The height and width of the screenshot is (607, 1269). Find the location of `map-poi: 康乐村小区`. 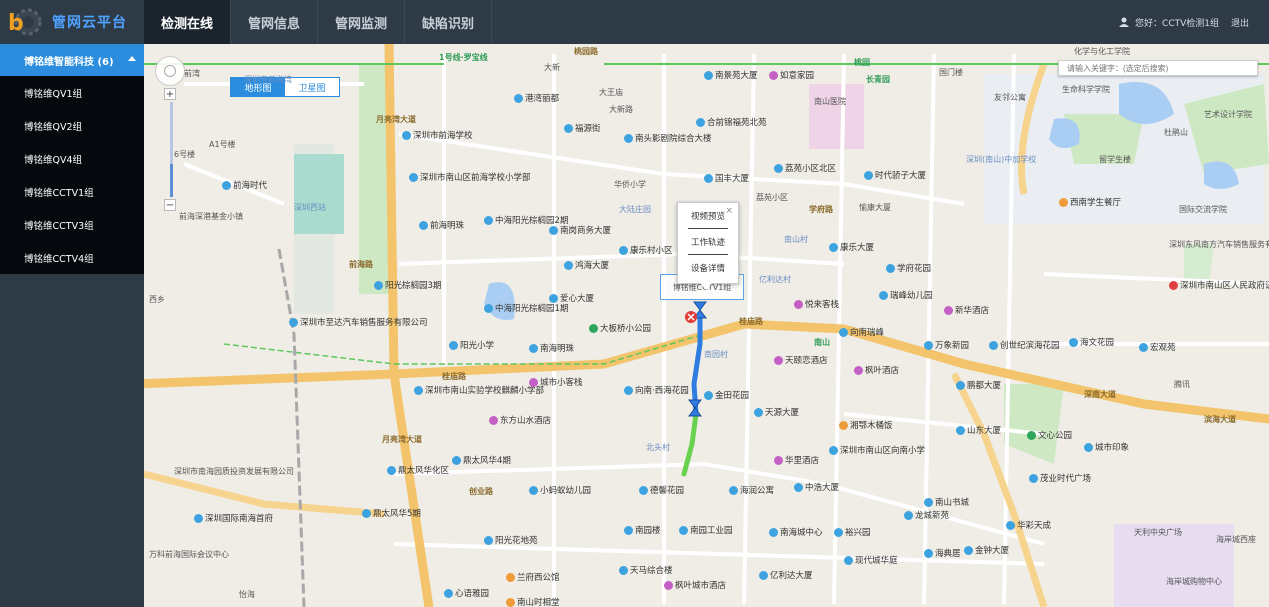

map-poi: 康乐村小区 is located at coordinates (646, 250).